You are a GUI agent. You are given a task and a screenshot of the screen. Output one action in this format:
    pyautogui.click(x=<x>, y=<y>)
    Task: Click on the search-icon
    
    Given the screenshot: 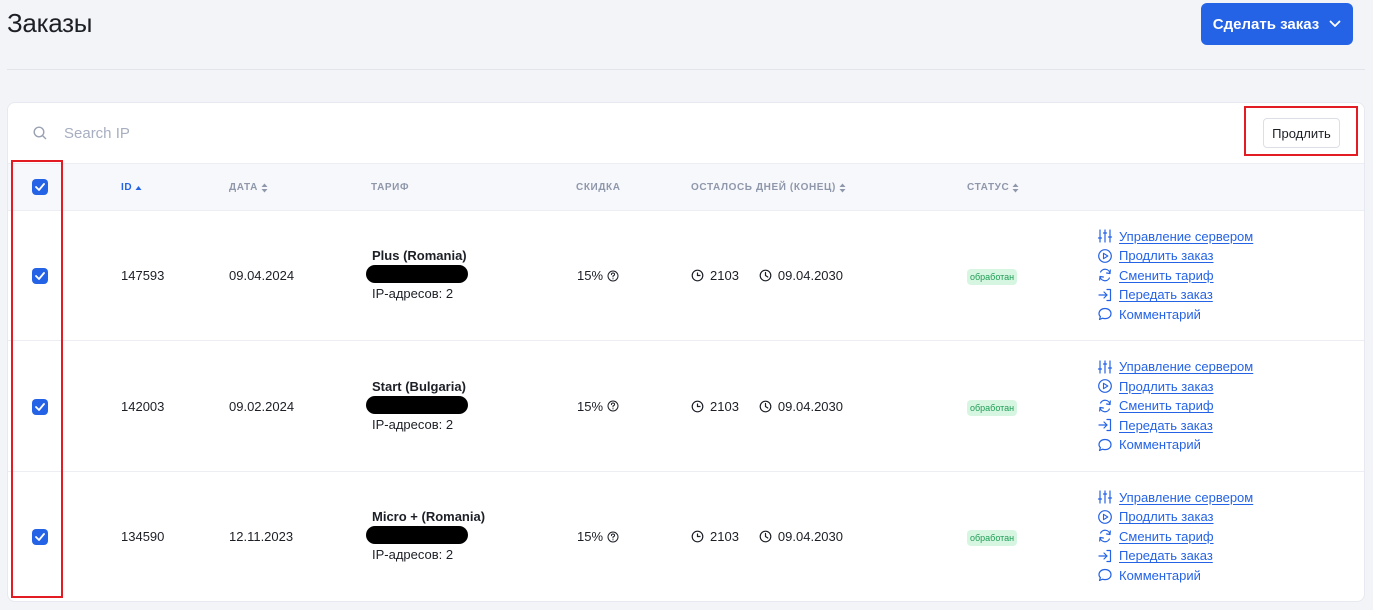 What is the action you would take?
    pyautogui.click(x=40, y=133)
    